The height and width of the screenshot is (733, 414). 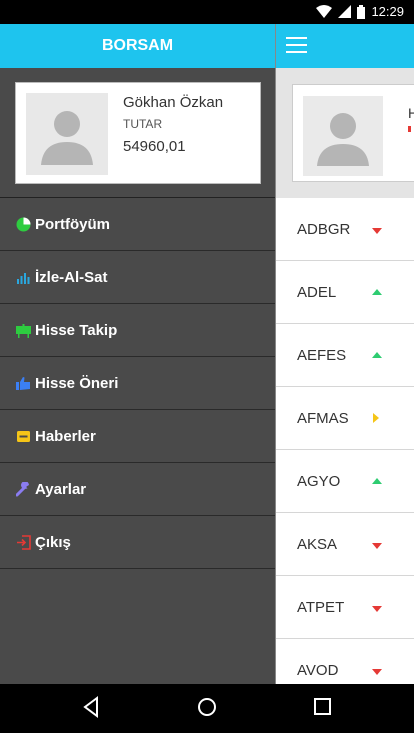 What do you see at coordinates (317, 292) in the screenshot?
I see `stock-code: ADEL` at bounding box center [317, 292].